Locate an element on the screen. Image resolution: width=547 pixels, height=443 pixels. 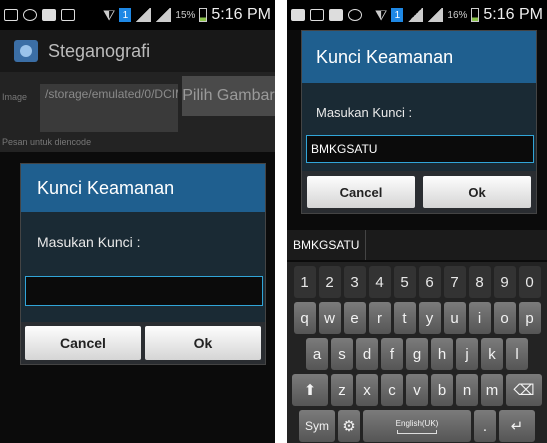
message-label: Pesan untuk diencode is located at coordinates (47, 142).